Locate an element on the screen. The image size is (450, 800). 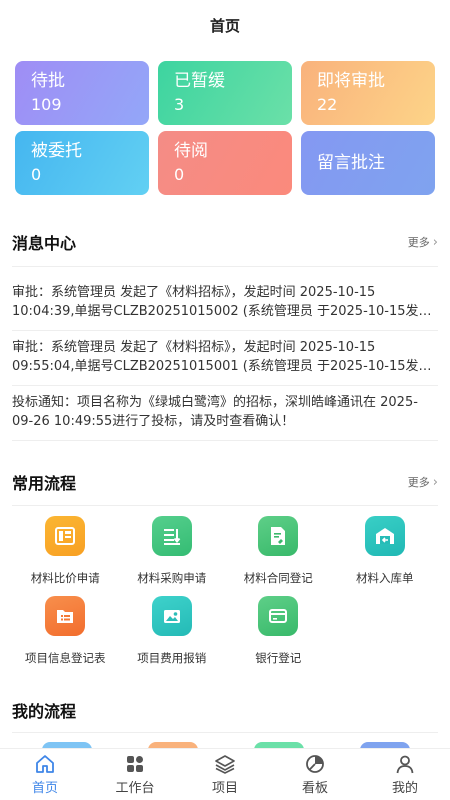
tab-dashboard: 看板 is located at coordinates (315, 774).